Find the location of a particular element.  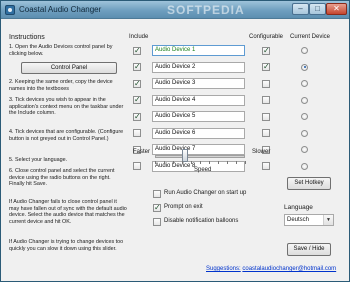

save-hide-button: Save / Hide is located at coordinates (309, 249).